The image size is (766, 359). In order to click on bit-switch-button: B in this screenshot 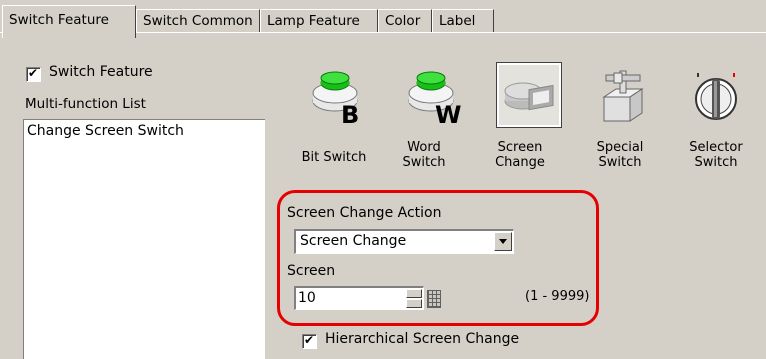, I will do `click(337, 96)`.